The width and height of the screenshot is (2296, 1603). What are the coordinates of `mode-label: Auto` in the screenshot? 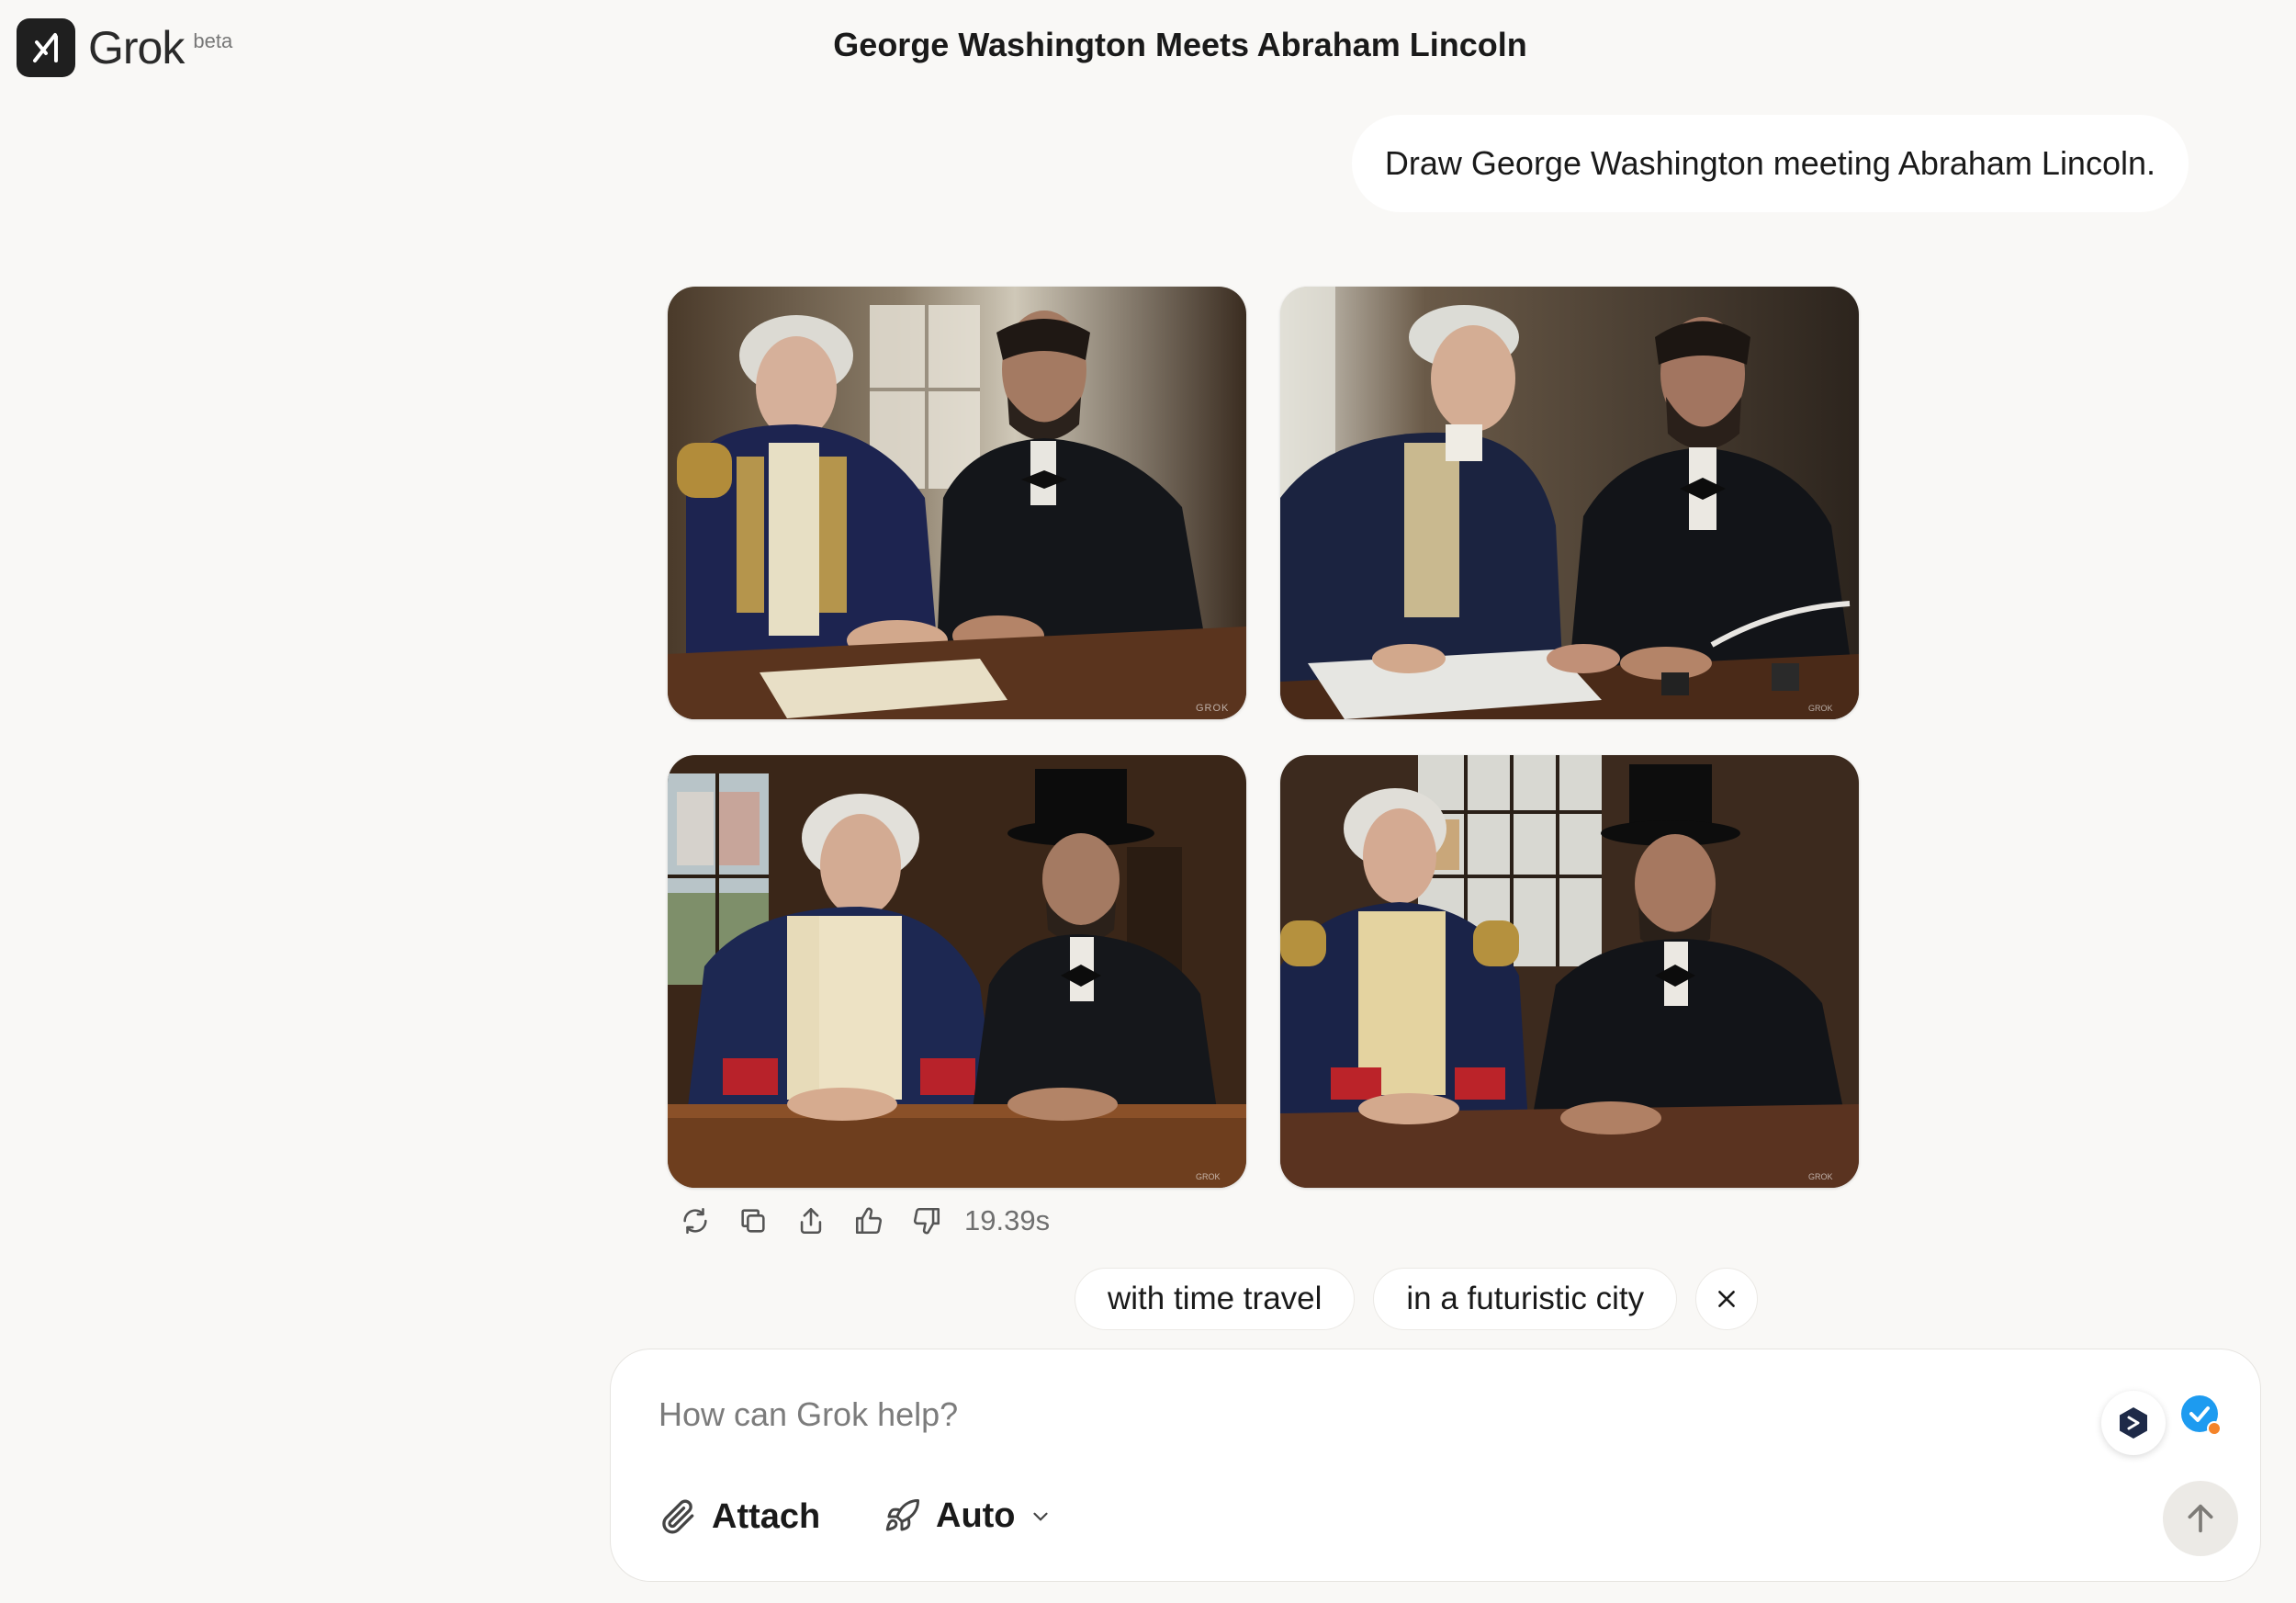 It's located at (976, 1515).